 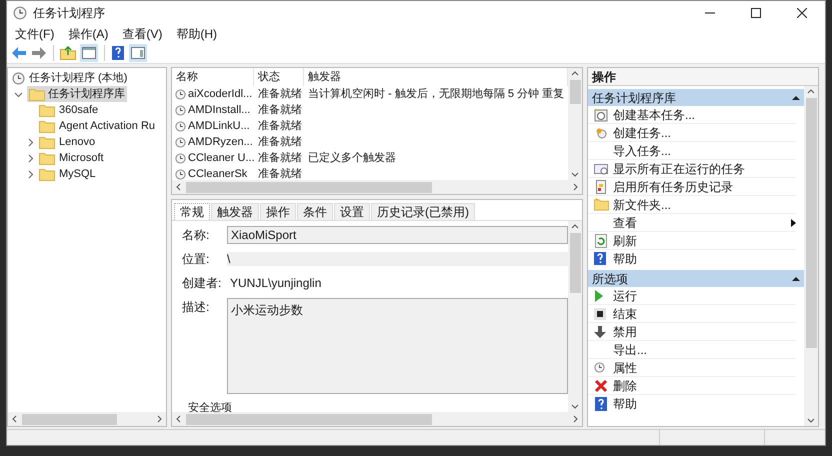 What do you see at coordinates (756, 13) in the screenshot?
I see `maximize-icon` at bounding box center [756, 13].